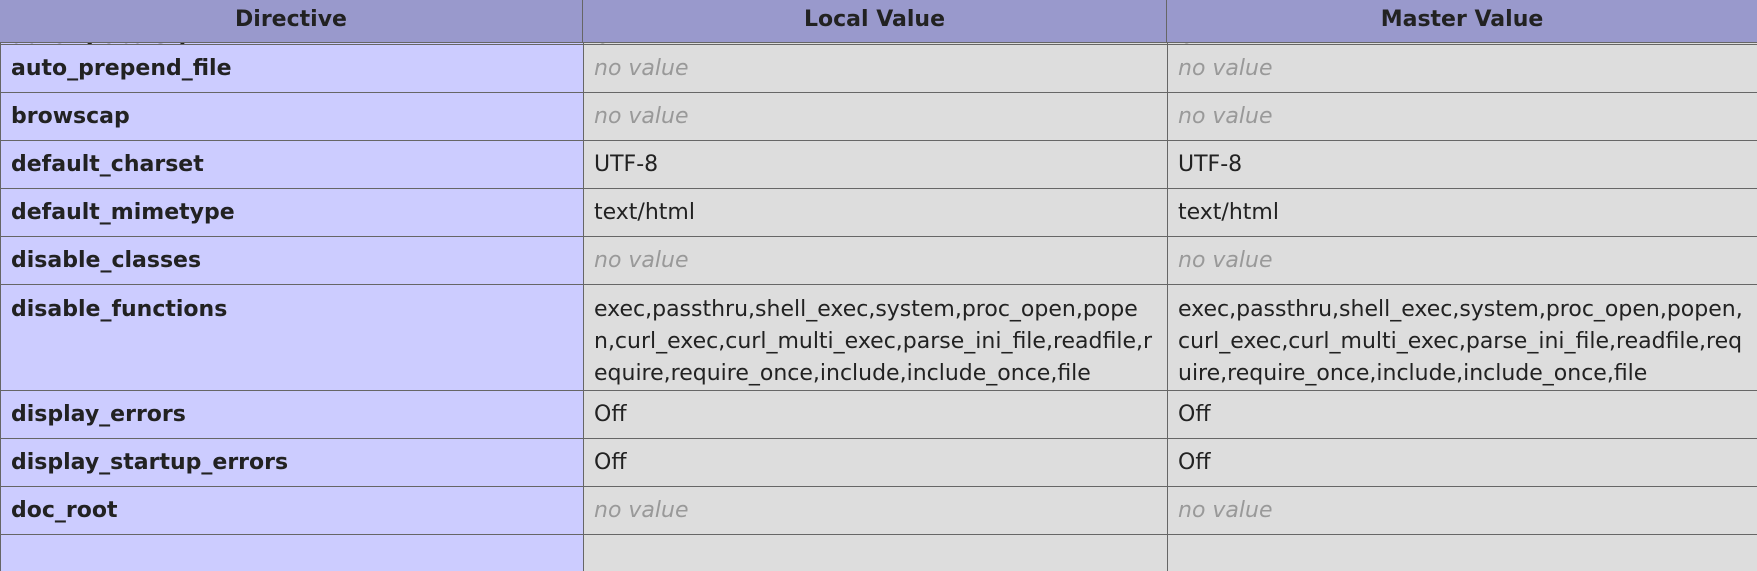 Image resolution: width=1757 pixels, height=571 pixels. I want to click on local-value: text/html, so click(875, 212).